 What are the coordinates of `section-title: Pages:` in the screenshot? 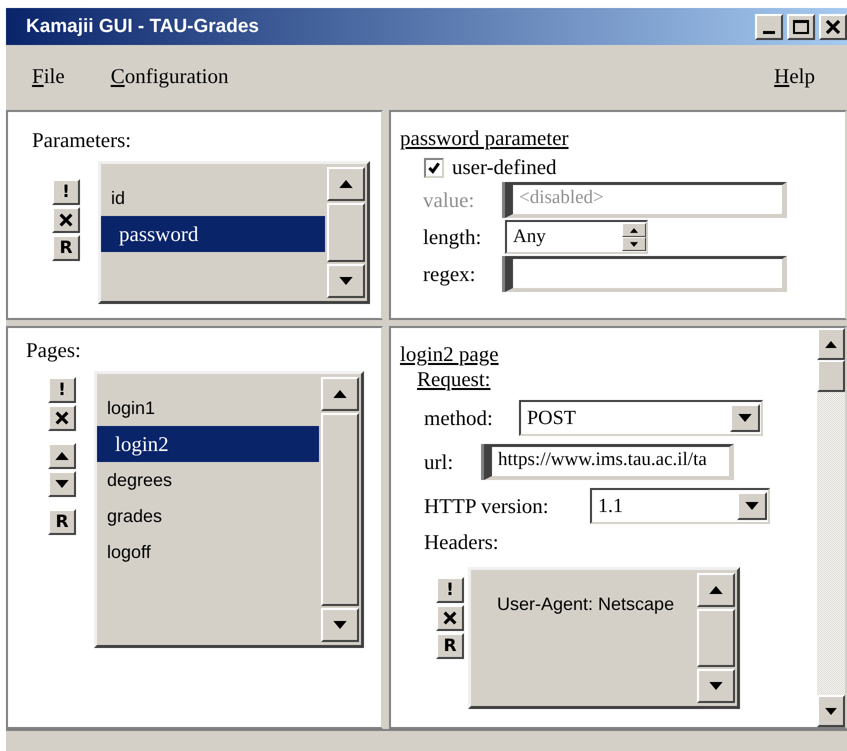 It's located at (54, 350).